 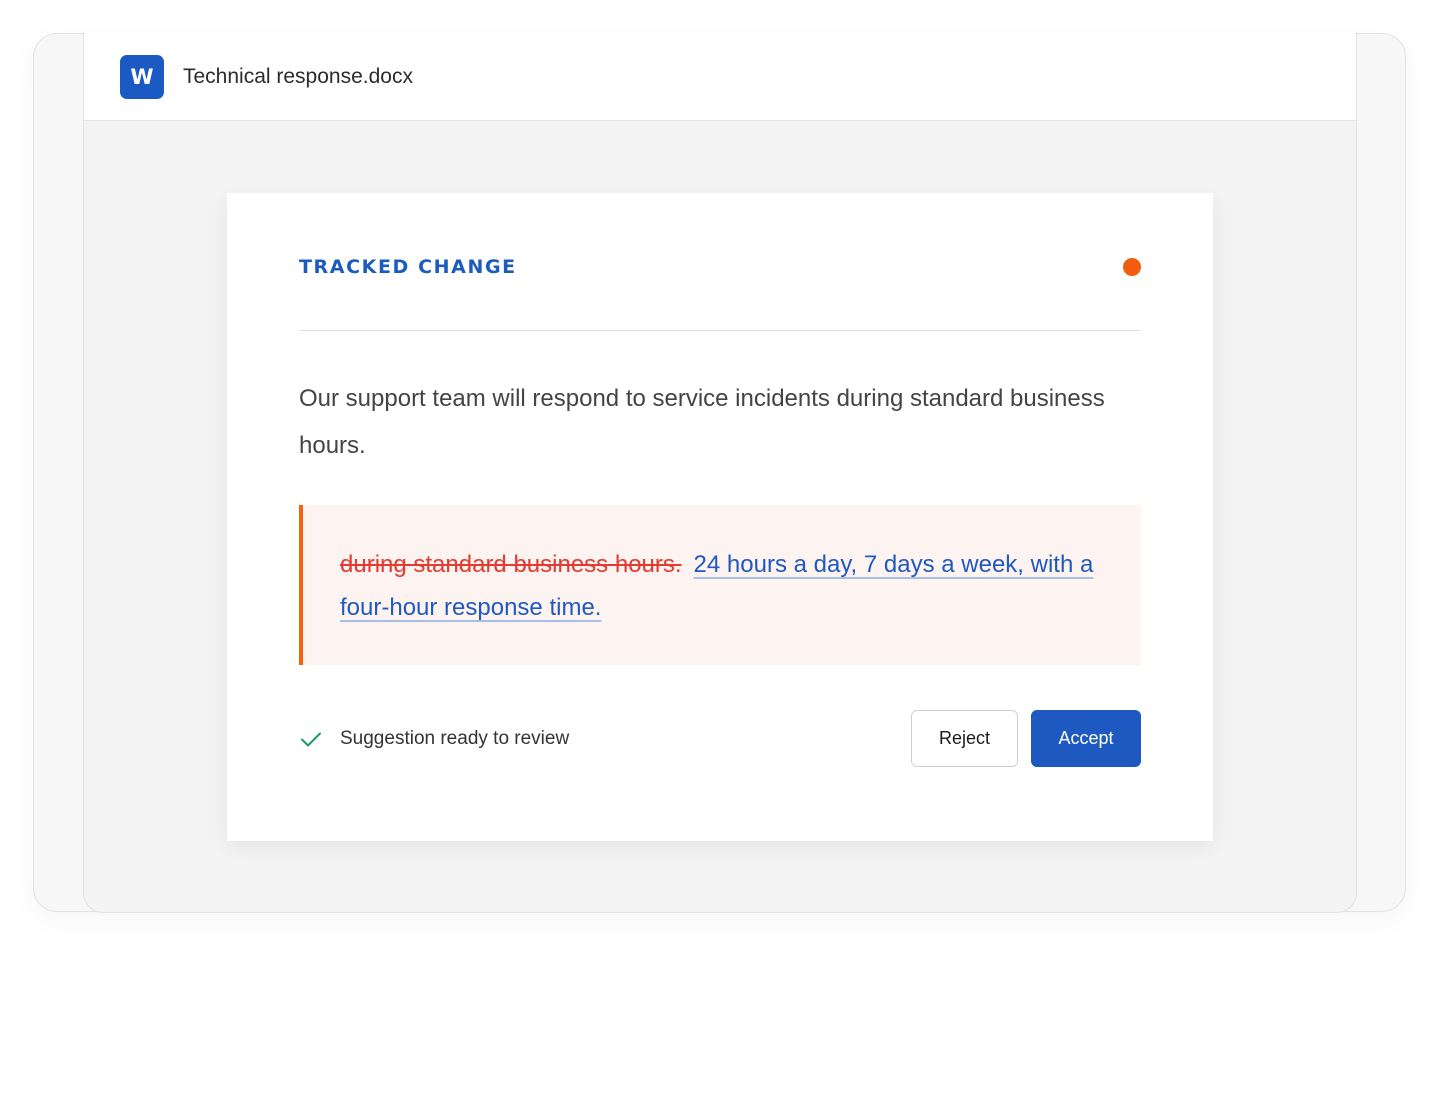 I want to click on accept-button: Accept, so click(x=1086, y=738).